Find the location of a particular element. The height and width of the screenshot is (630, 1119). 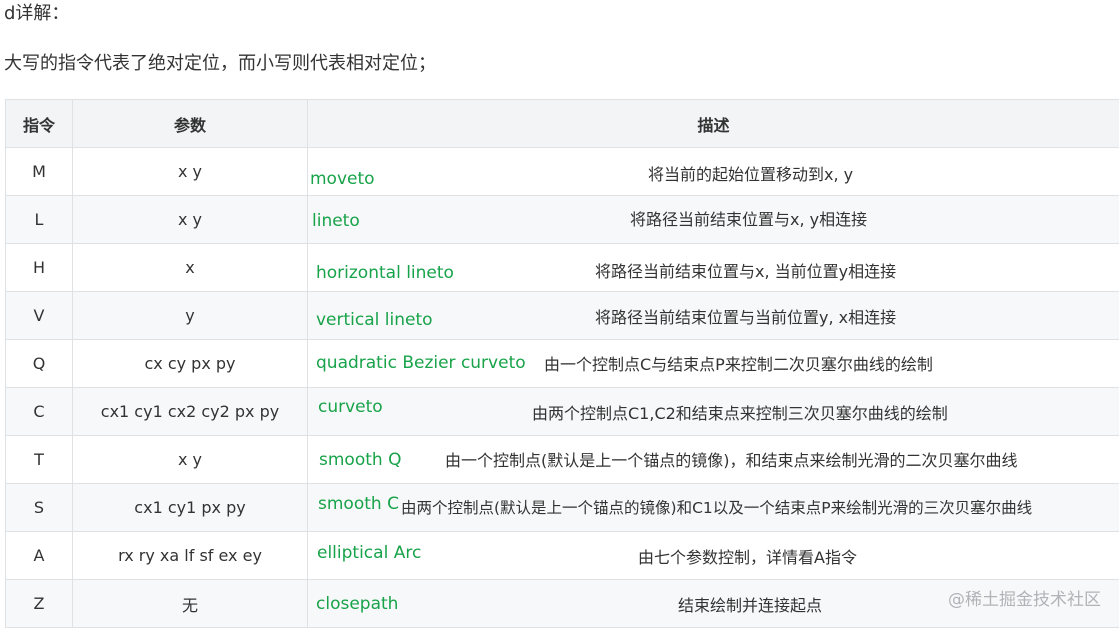

param-cell: cx cy px py is located at coordinates (190, 363).